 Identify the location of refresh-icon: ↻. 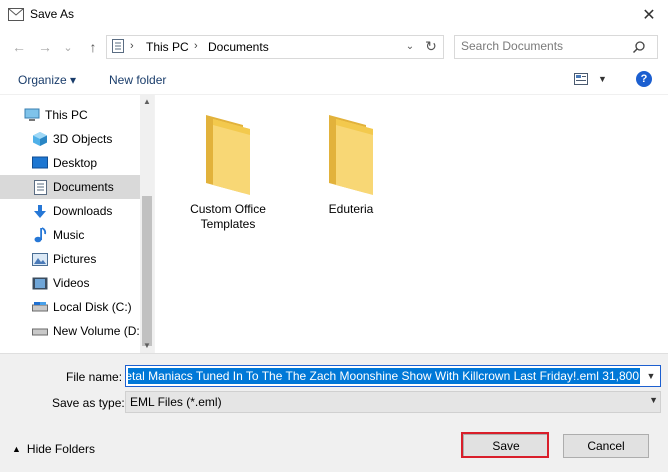
(431, 46).